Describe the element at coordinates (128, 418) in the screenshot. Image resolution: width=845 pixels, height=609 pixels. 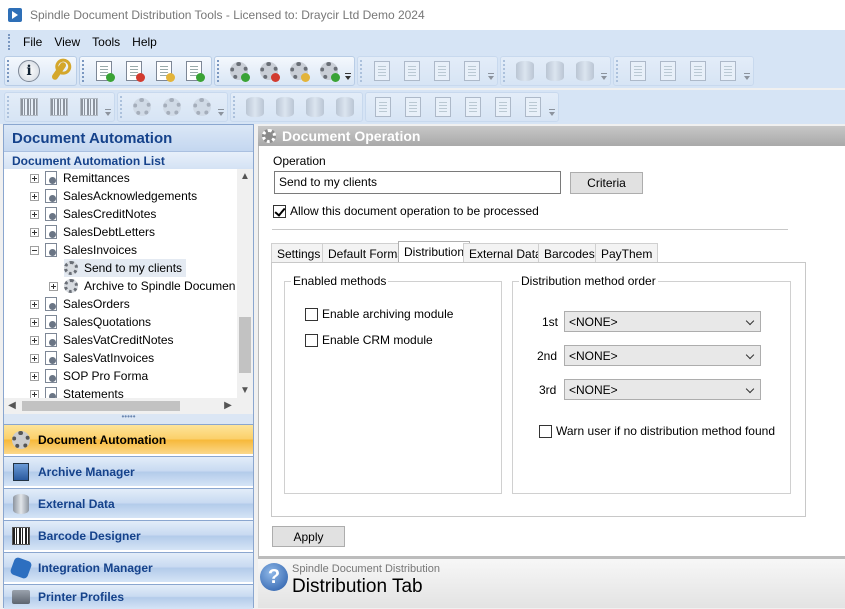
I see `panel-splitter: •••••` at that location.